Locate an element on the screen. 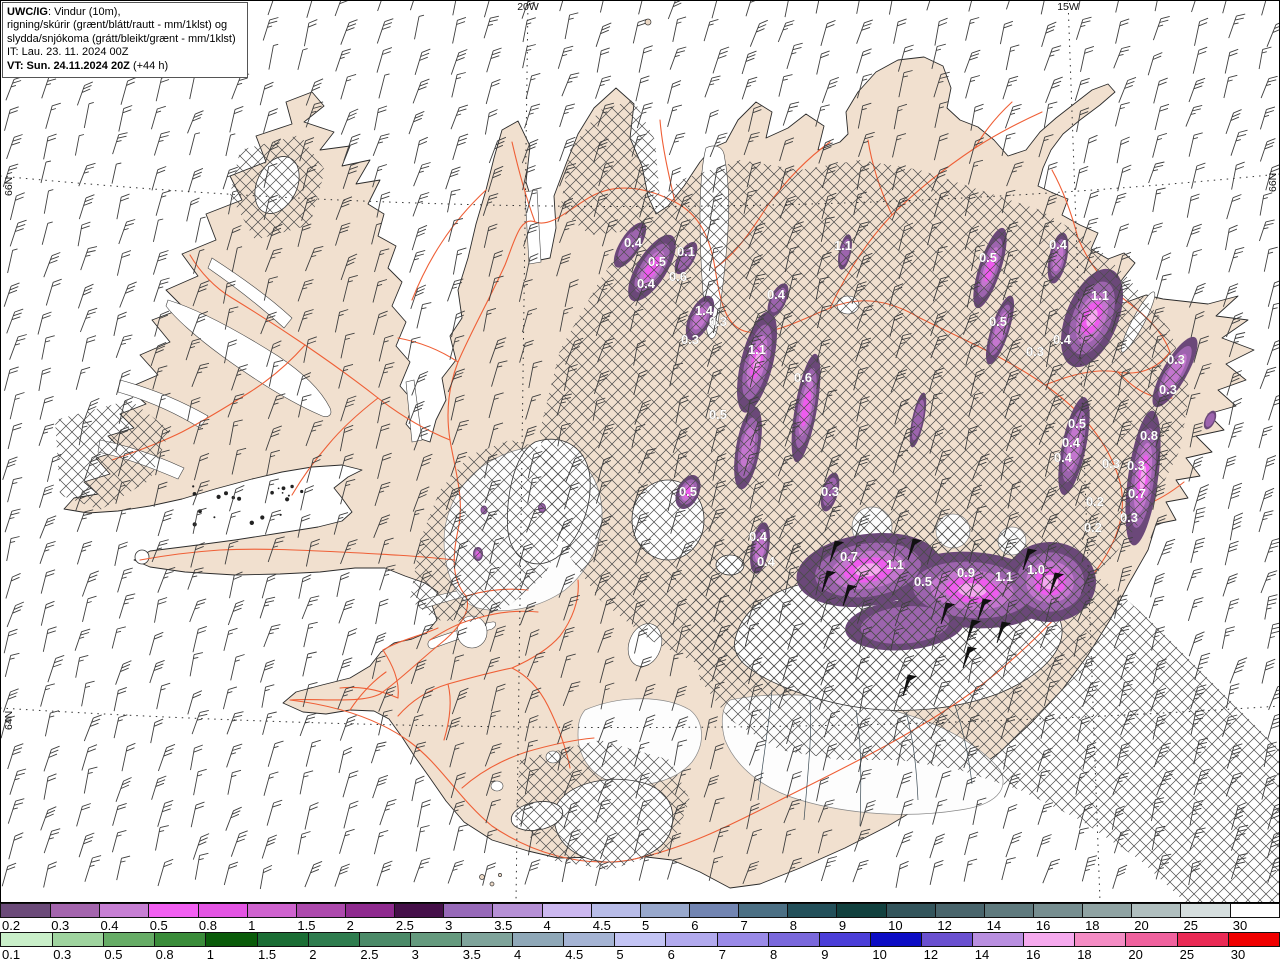  rain-scale-tick-label: 30 is located at coordinates (1238, 953).